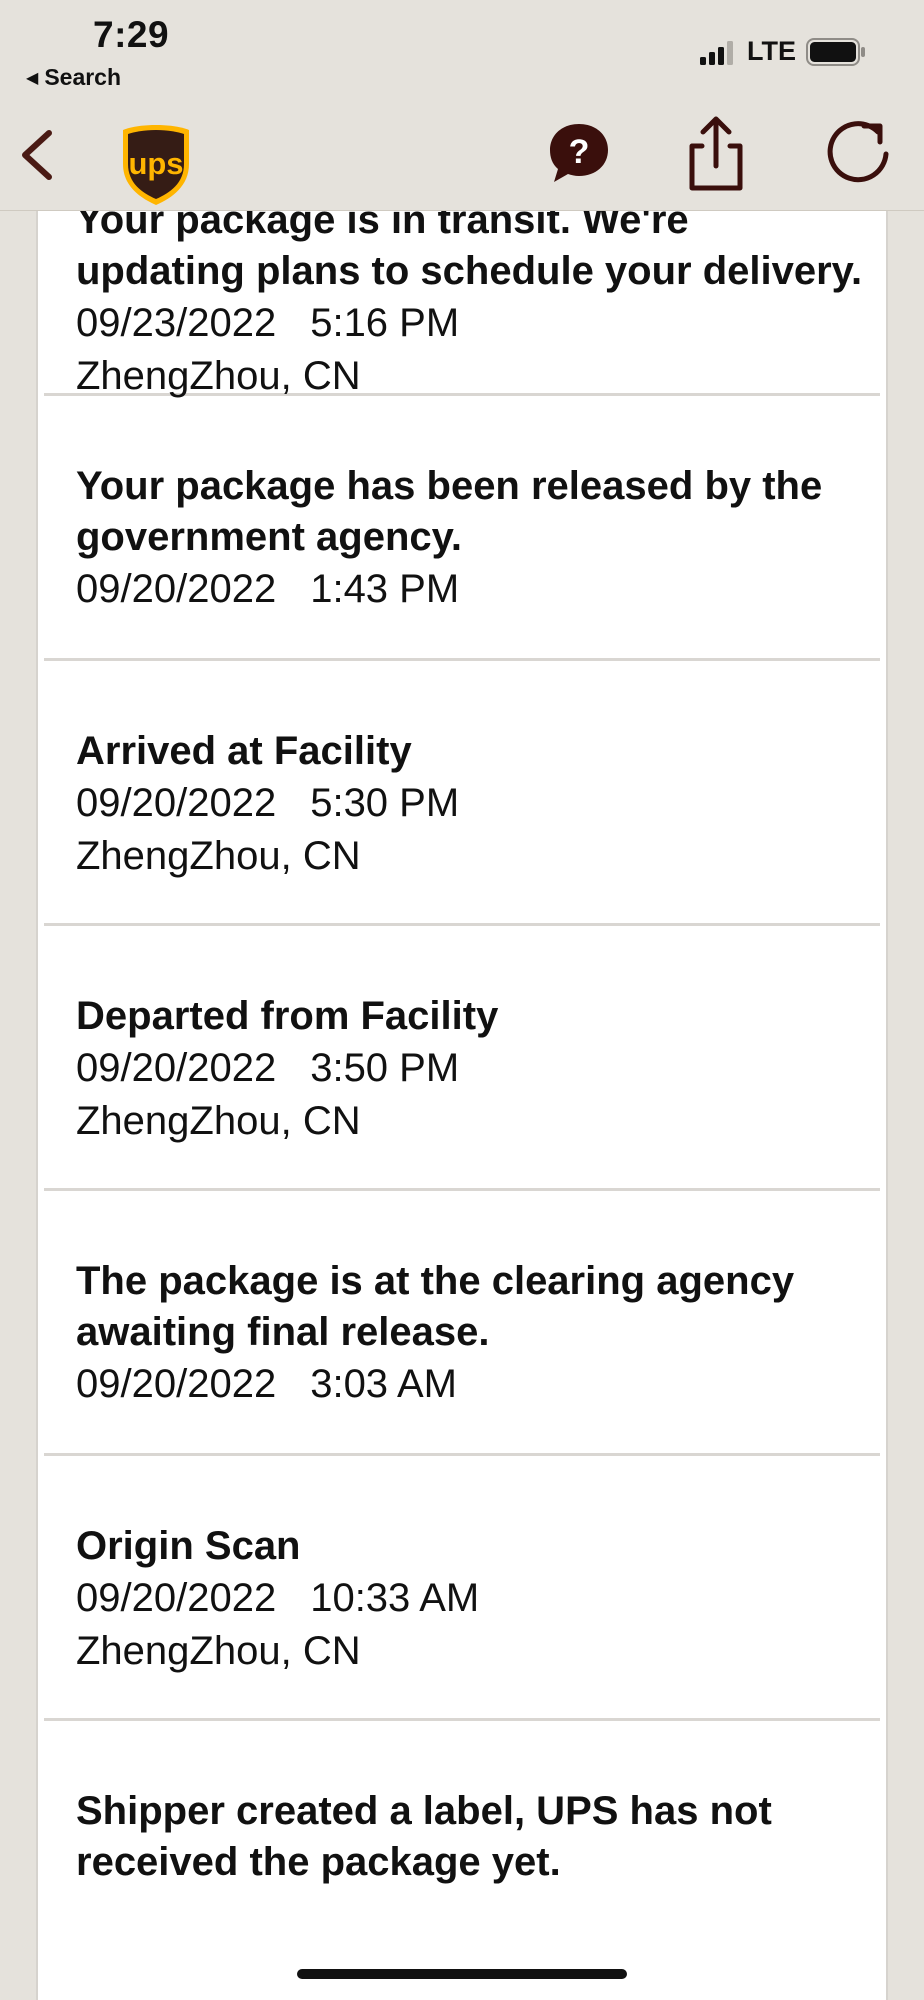 This screenshot has width=924, height=2000. I want to click on event-time: 3:50 PM, so click(385, 1068).